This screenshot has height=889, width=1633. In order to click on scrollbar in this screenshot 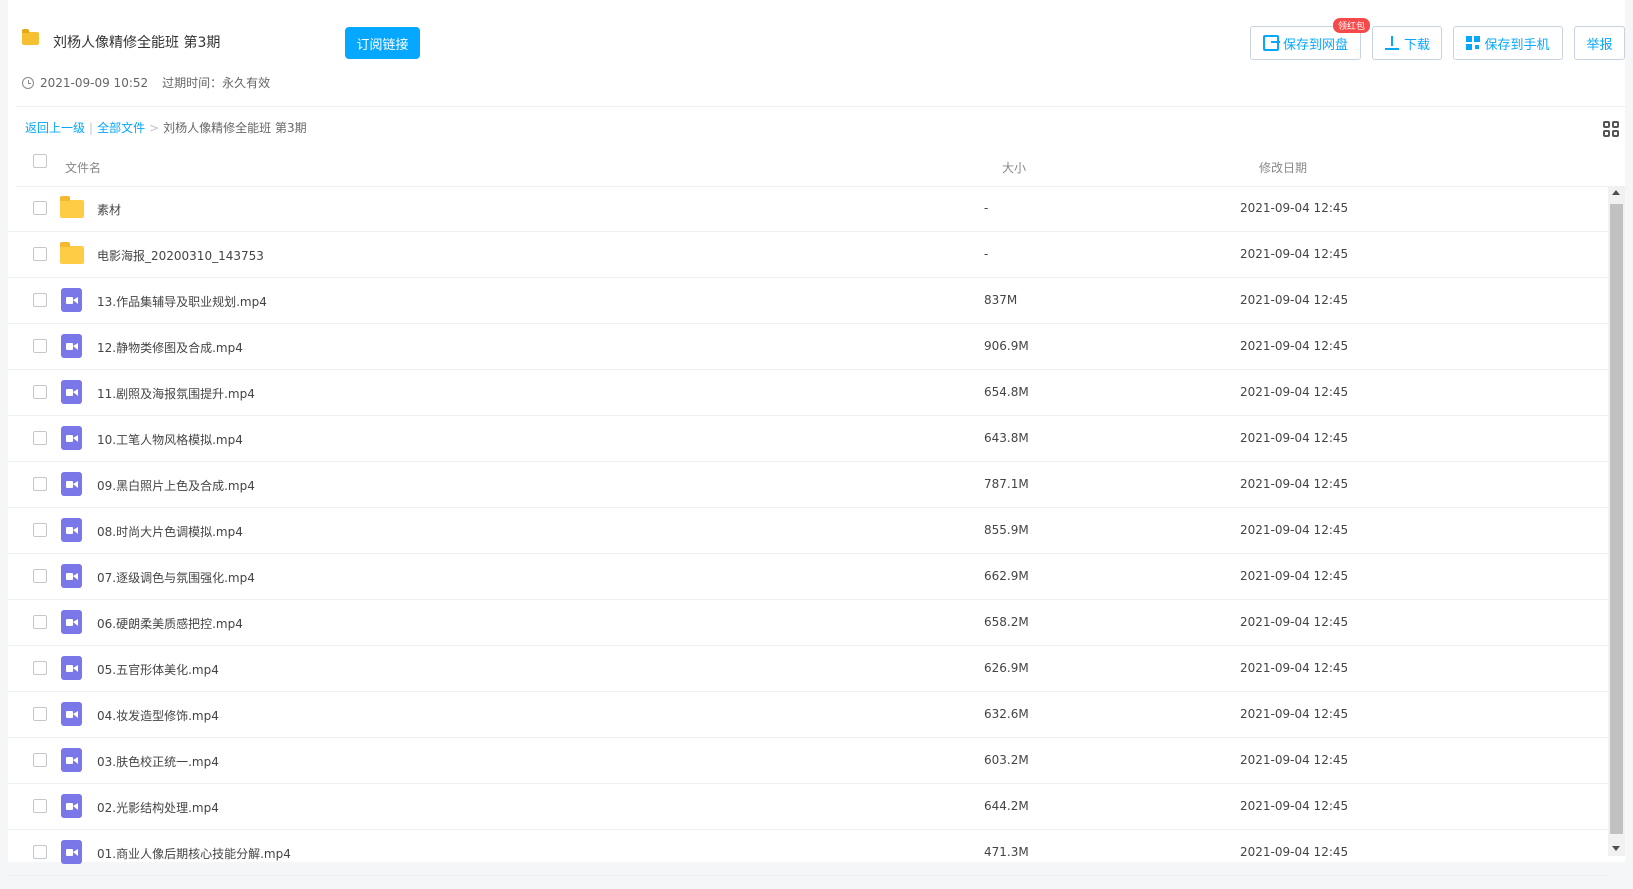, I will do `click(1616, 521)`.